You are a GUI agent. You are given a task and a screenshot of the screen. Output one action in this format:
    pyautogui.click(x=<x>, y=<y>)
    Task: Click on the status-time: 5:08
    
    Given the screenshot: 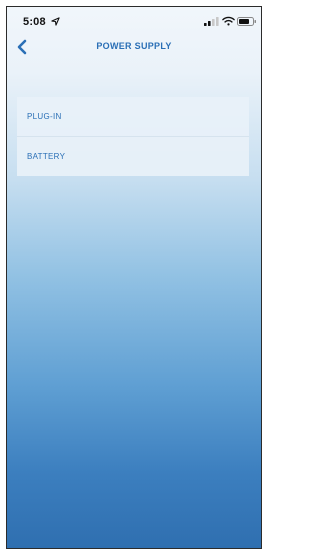 What is the action you would take?
    pyautogui.click(x=34, y=22)
    